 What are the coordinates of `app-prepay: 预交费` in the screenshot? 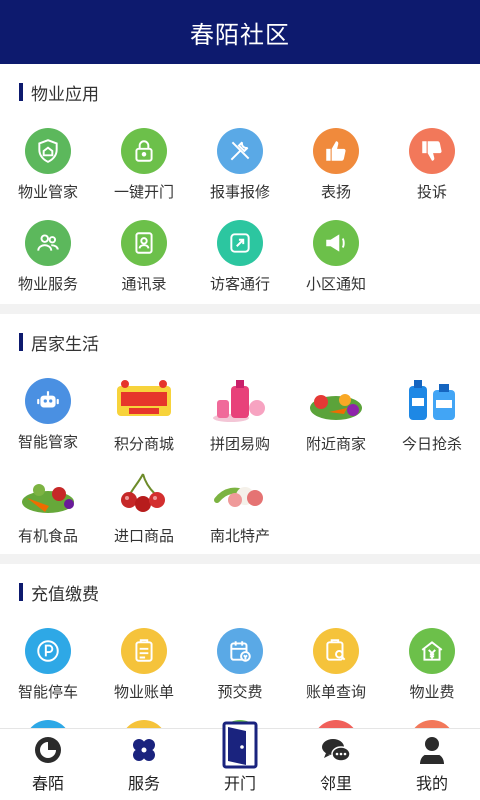 It's located at (240, 666).